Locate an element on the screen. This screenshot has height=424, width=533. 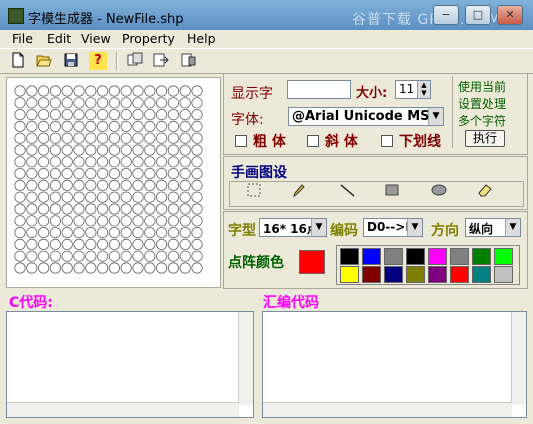
italic-checkbox is located at coordinates (313, 141).